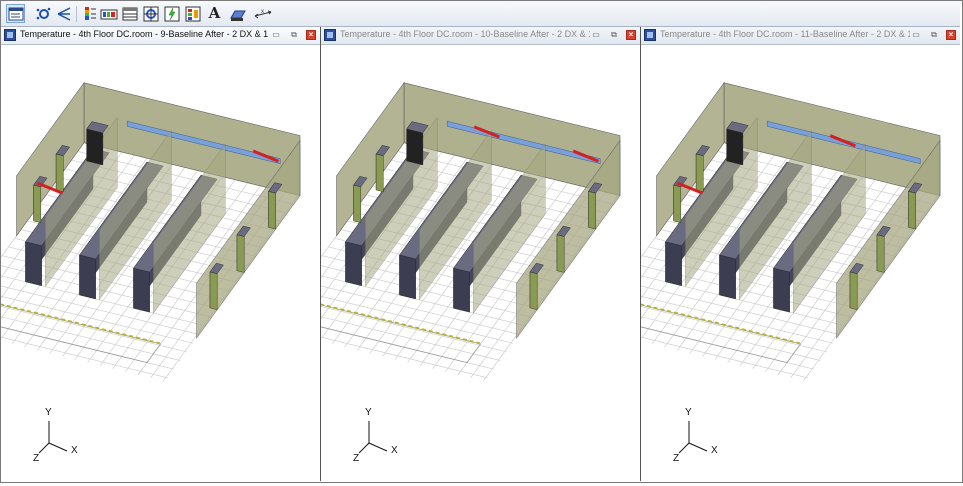 The image size is (963, 486). I want to click on toolbar: A x, so click(480, 14).